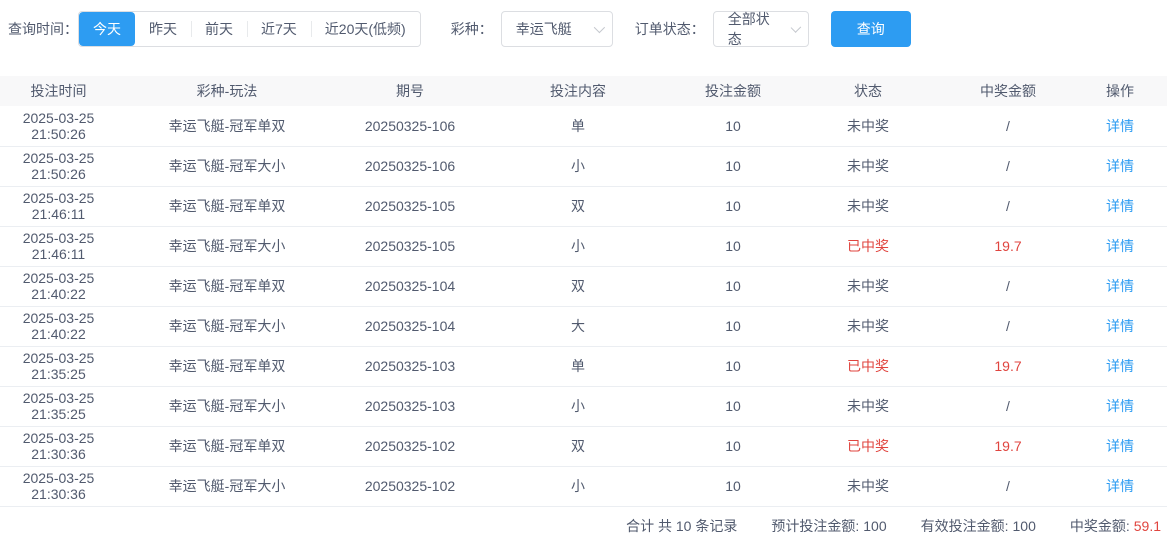  Describe the element at coordinates (58, 206) in the screenshot. I see `bet-time-cell: 2025-03-25 21:46:11` at that location.